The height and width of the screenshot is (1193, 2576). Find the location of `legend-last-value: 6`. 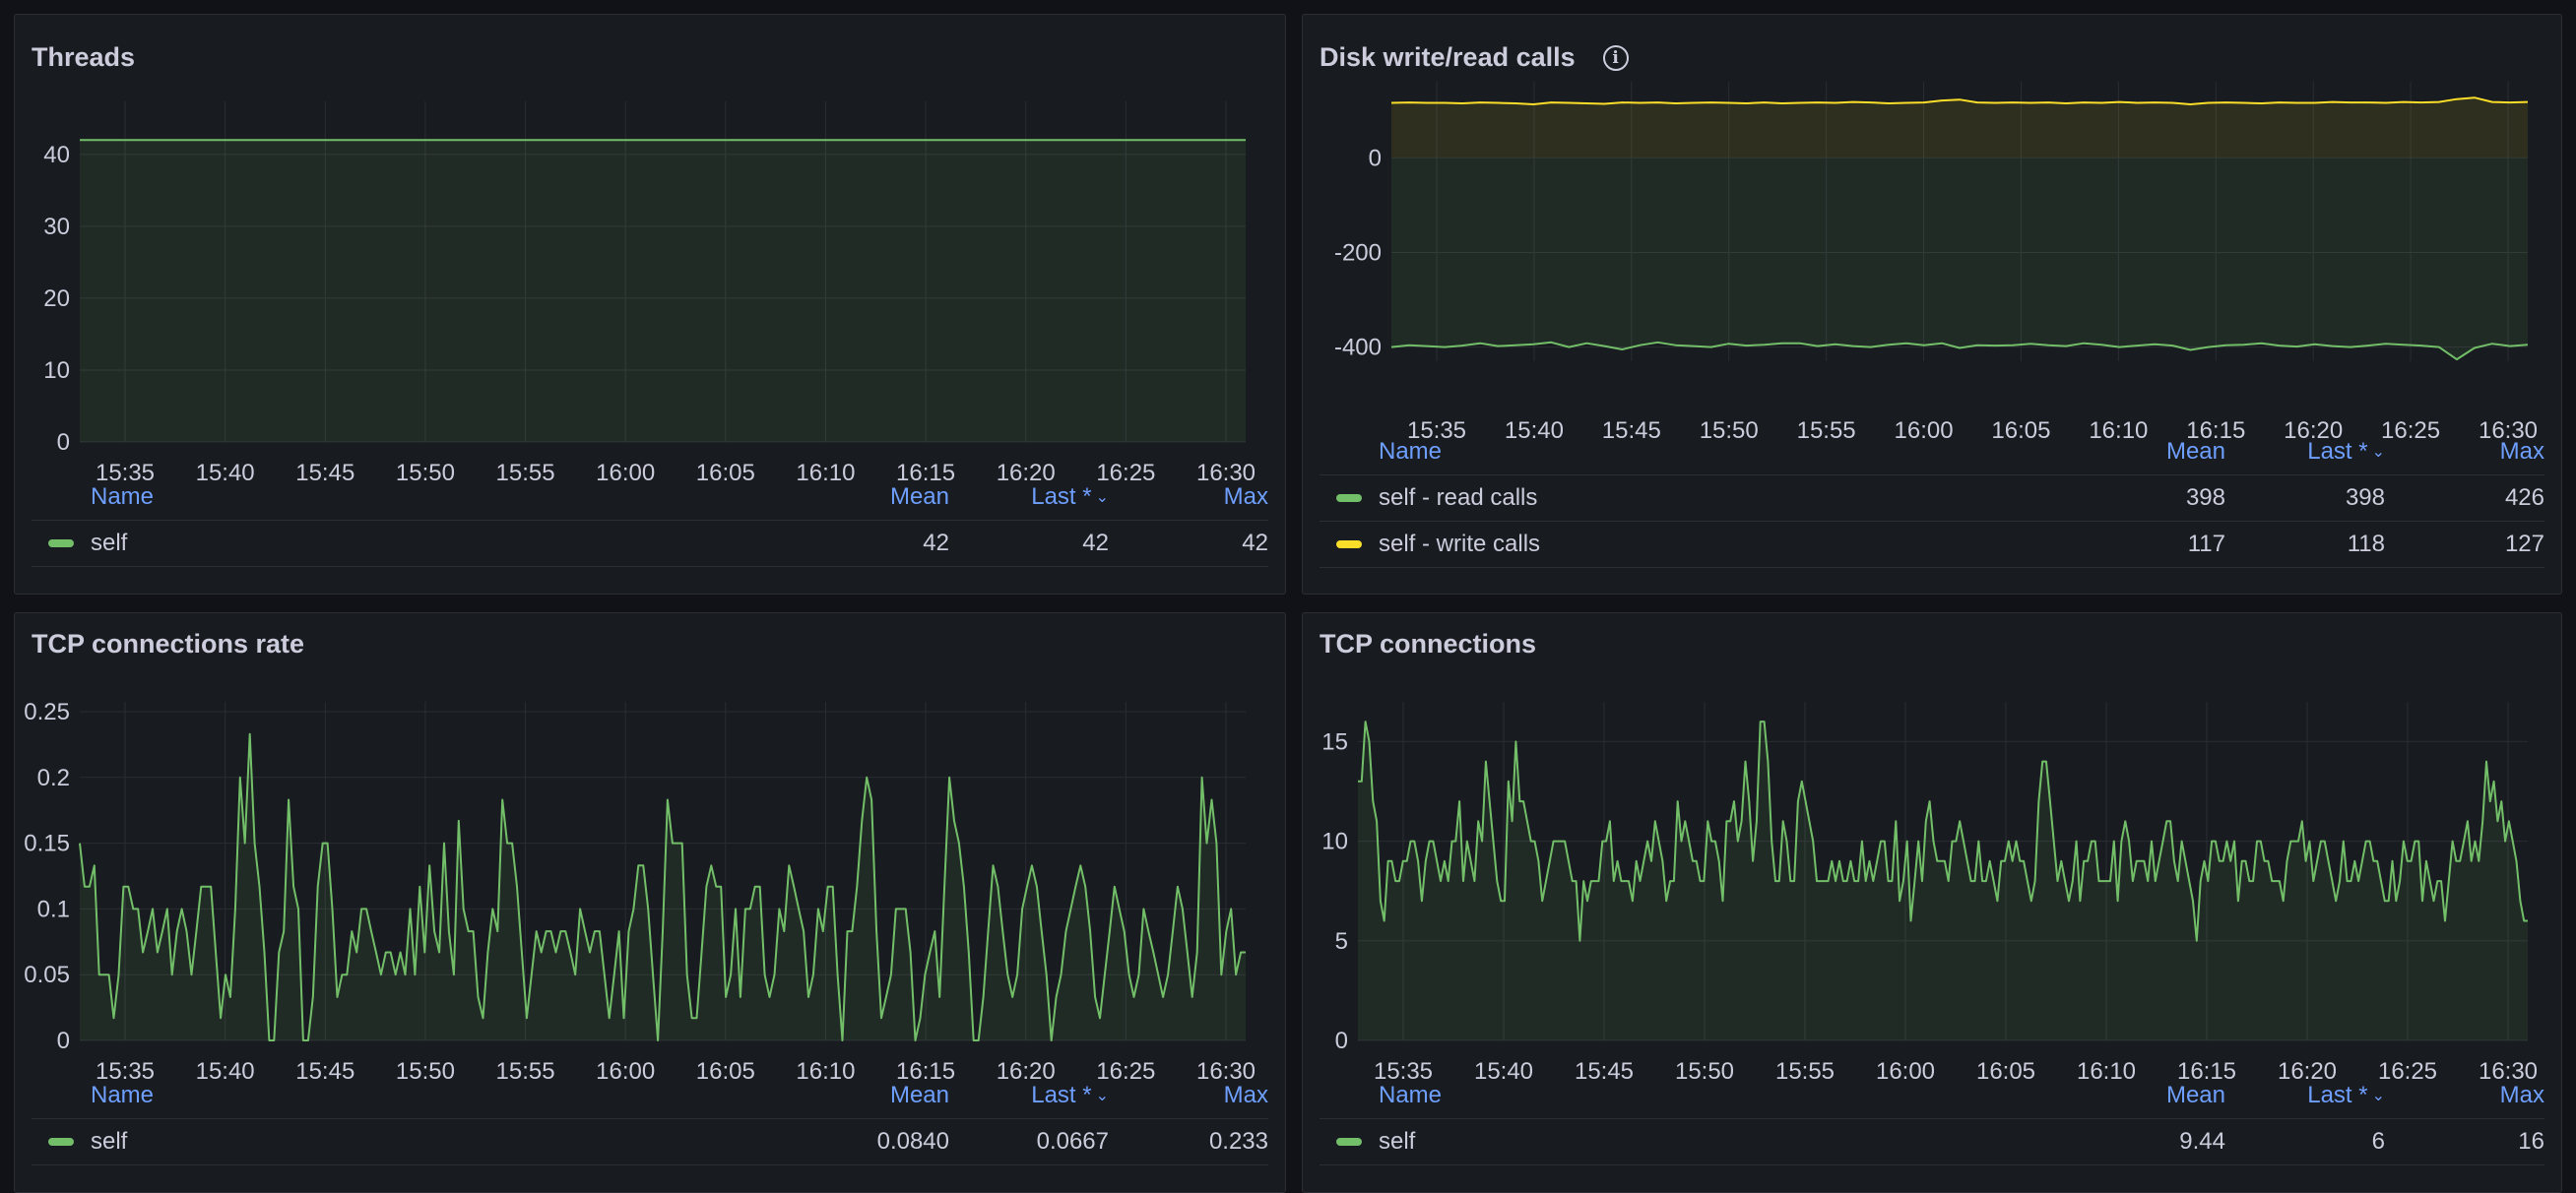

legend-last-value: 6 is located at coordinates (2378, 1141).